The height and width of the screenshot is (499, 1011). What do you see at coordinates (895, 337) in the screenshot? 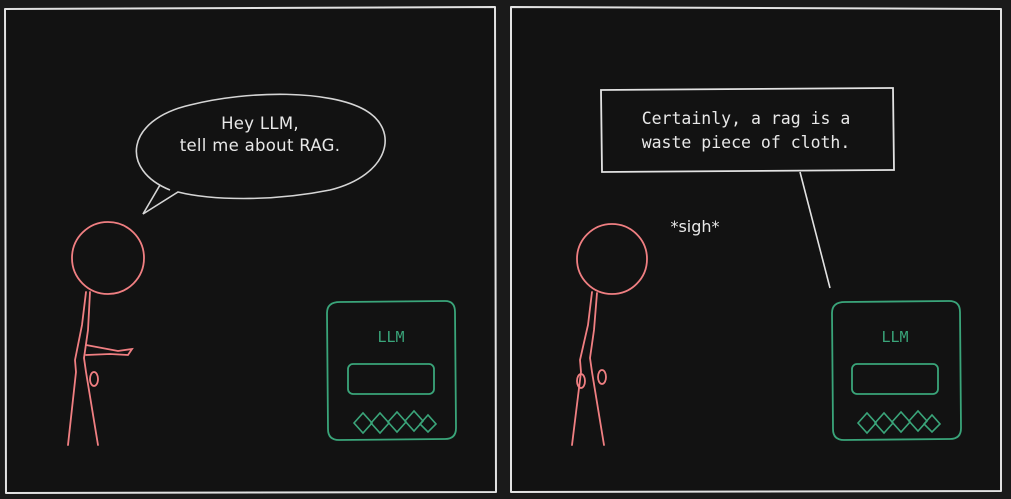
I see `llm-2-label: LLM` at bounding box center [895, 337].